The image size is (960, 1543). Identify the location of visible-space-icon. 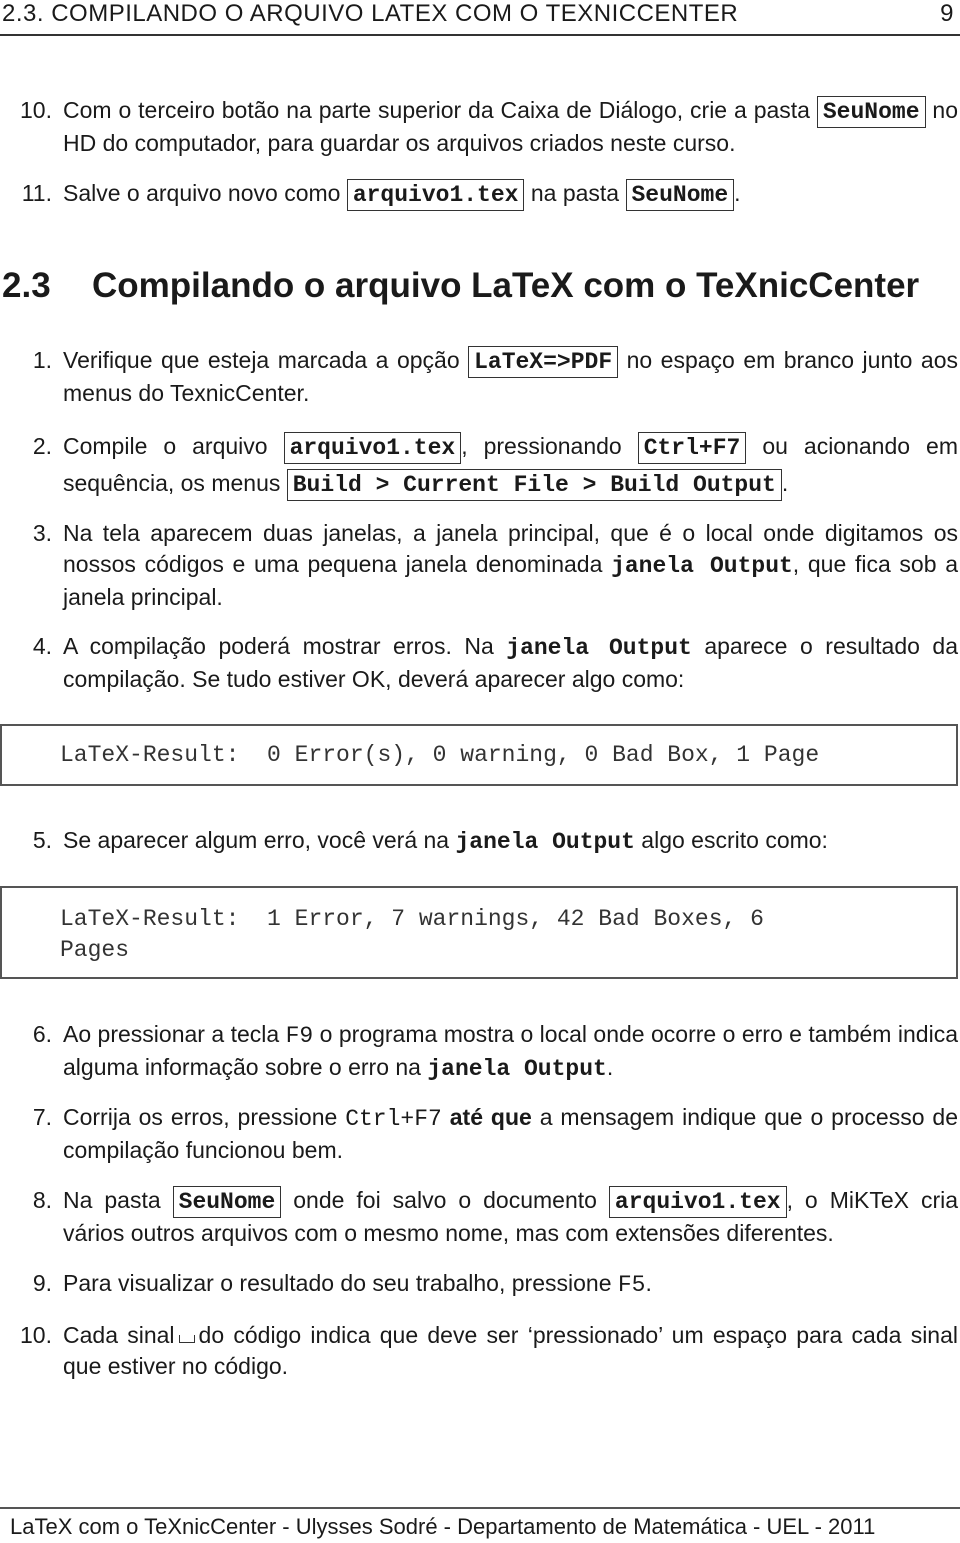
(186, 1339).